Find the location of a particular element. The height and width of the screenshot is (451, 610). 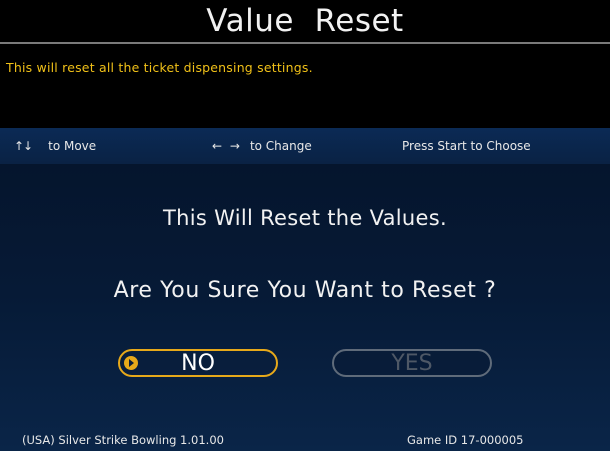

move-hint-label: to Move is located at coordinates (72, 146).